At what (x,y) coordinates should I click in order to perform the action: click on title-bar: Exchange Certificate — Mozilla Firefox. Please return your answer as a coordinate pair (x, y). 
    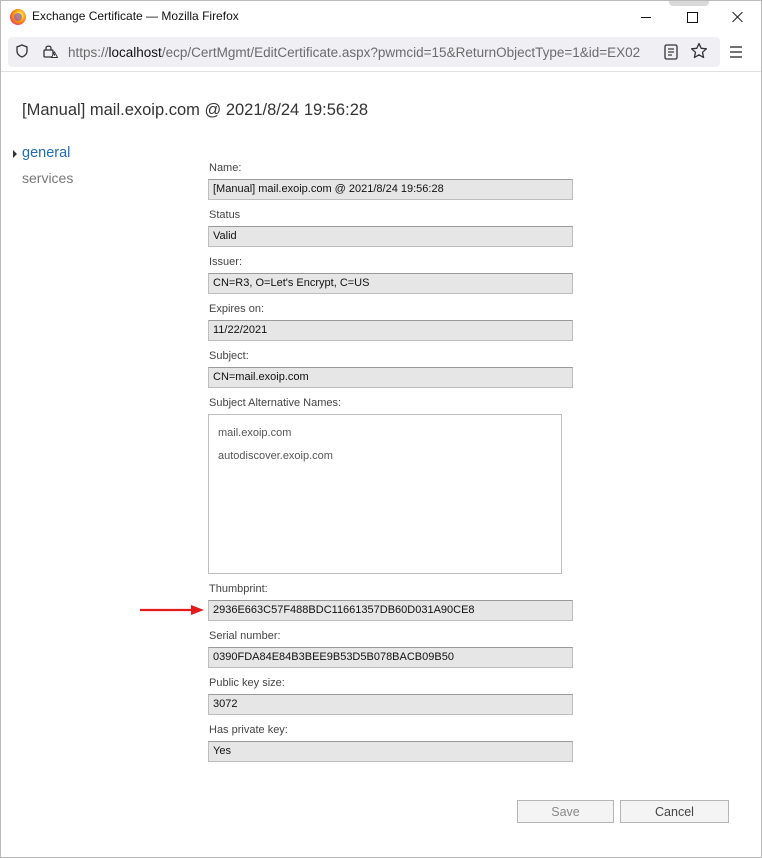
    Looking at the image, I should click on (381, 17).